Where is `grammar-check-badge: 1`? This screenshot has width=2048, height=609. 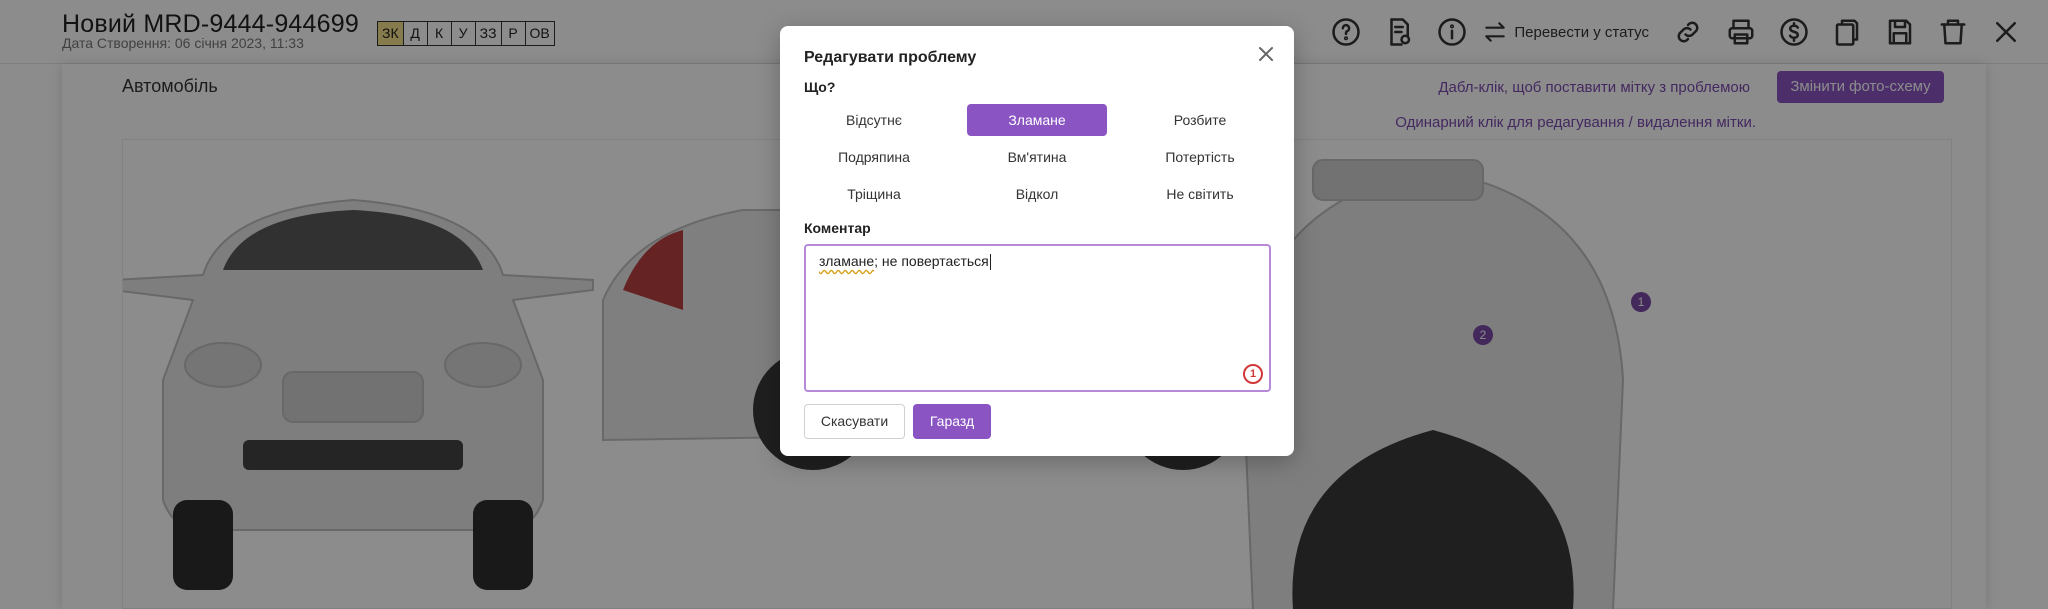
grammar-check-badge: 1 is located at coordinates (1253, 374).